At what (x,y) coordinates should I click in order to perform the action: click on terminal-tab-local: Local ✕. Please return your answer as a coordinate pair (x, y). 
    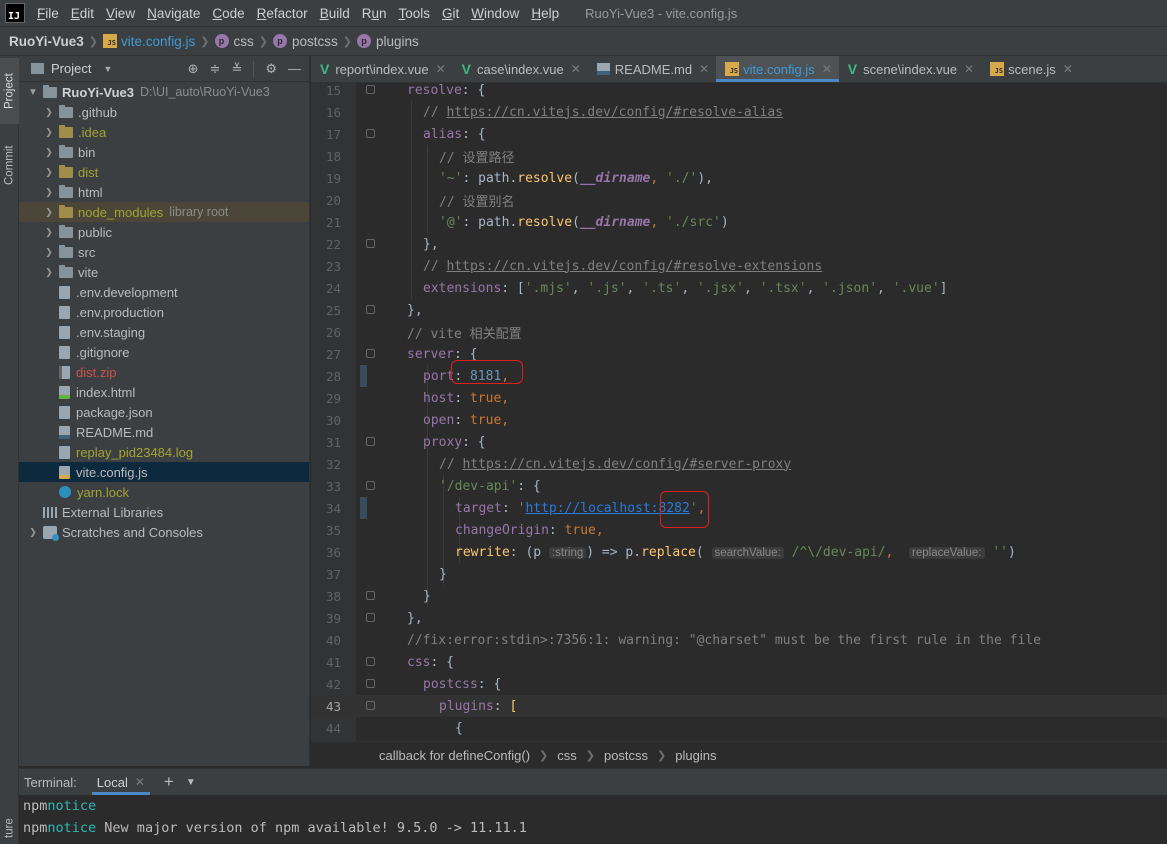
    Looking at the image, I should click on (121, 782).